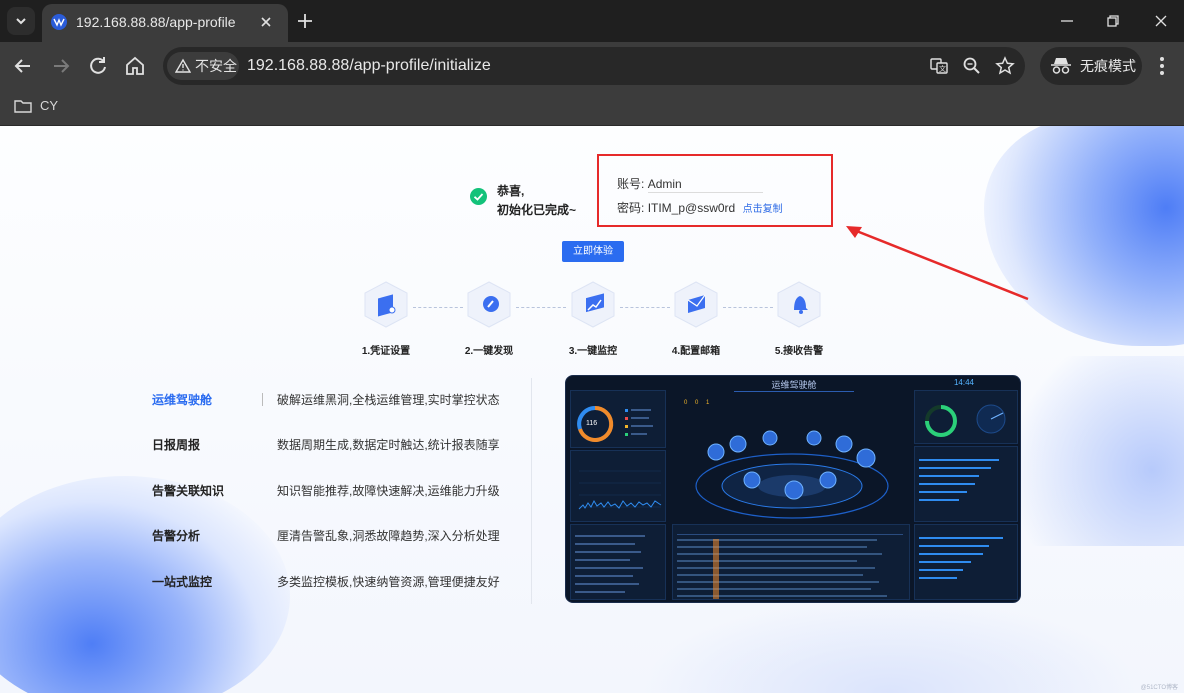  Describe the element at coordinates (696, 304) in the screenshot. I see `mail-icon` at that location.